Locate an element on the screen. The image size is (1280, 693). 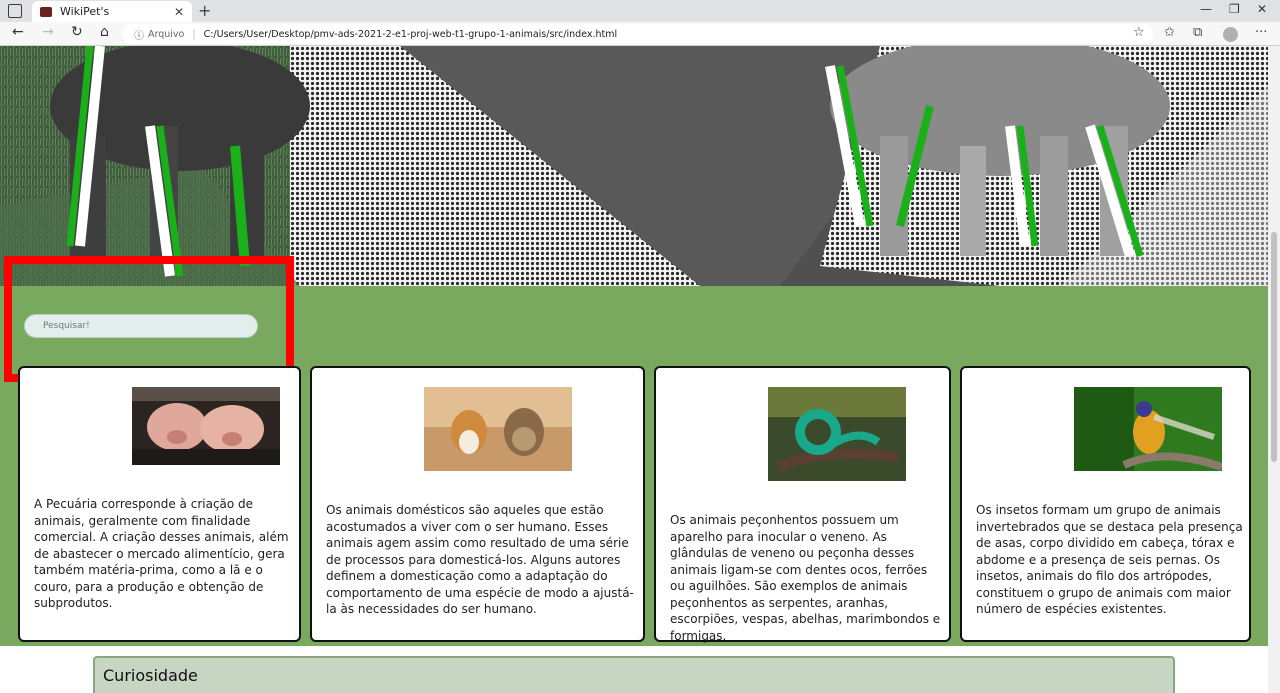
minimize-icon: — is located at coordinates (1206, 9).